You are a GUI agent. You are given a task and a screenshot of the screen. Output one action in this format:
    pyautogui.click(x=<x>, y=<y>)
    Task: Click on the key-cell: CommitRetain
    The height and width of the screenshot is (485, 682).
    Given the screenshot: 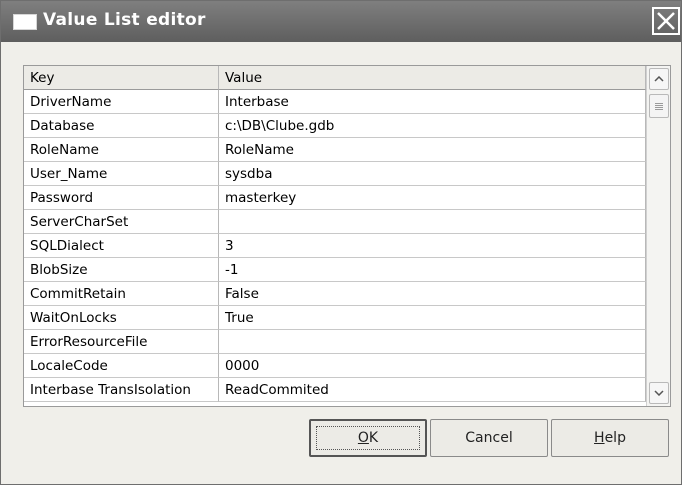 What is the action you would take?
    pyautogui.click(x=121, y=294)
    